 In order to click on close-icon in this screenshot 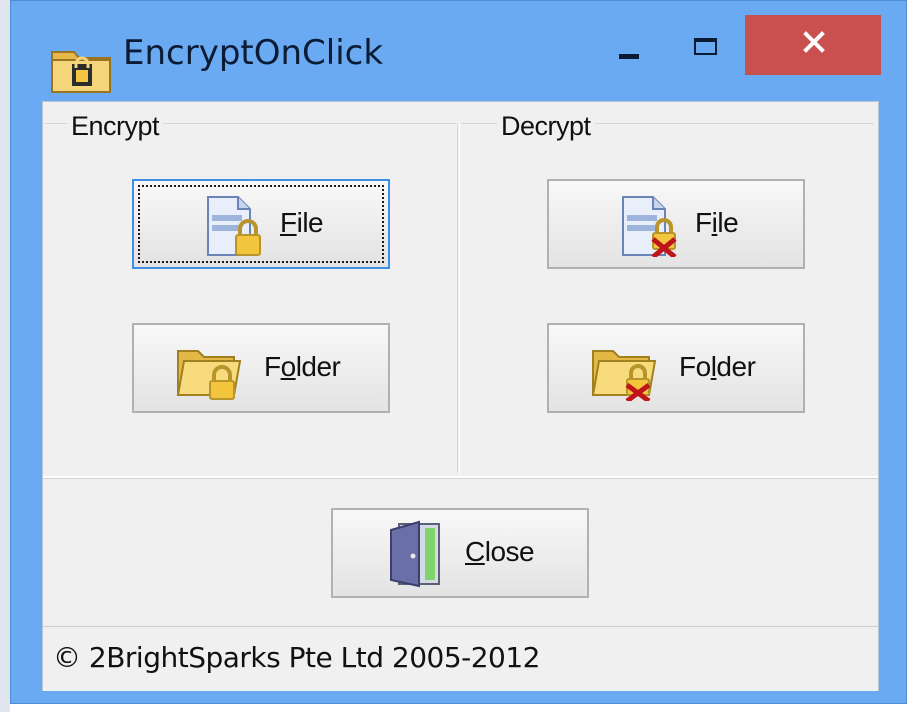, I will do `click(814, 42)`.